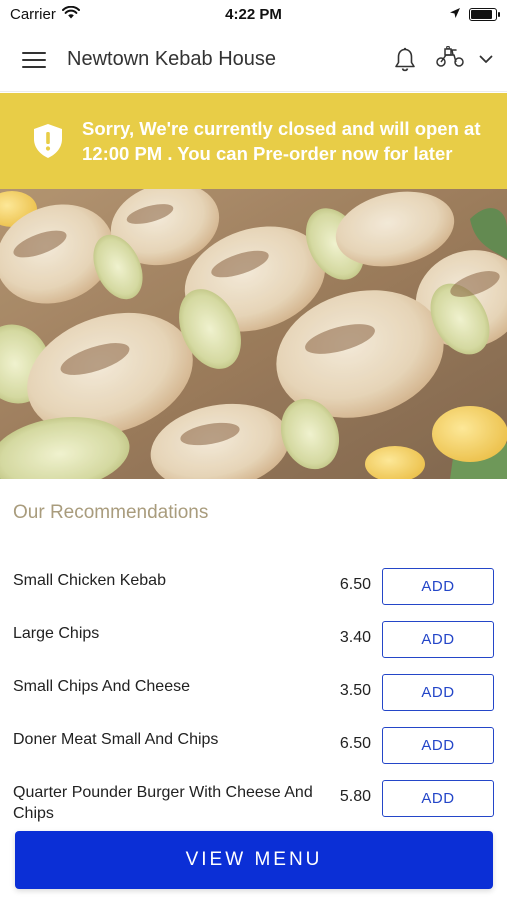 The image size is (507, 900). Describe the element at coordinates (33, 14) in the screenshot. I see `carrier-label: Carrier` at that location.